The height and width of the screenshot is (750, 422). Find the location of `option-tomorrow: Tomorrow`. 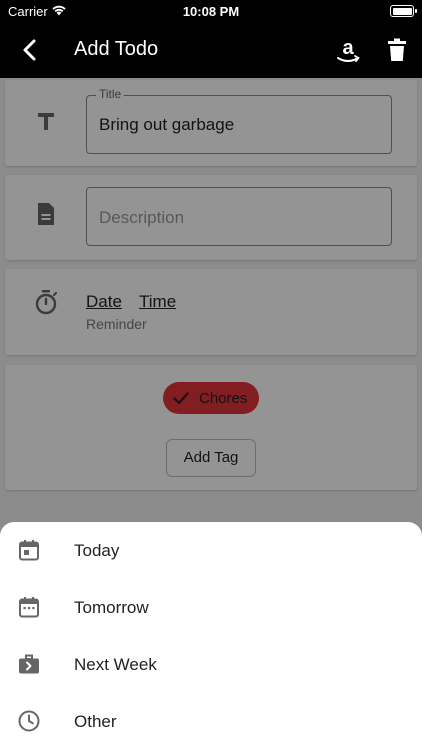

option-tomorrow: Tomorrow is located at coordinates (211, 607).